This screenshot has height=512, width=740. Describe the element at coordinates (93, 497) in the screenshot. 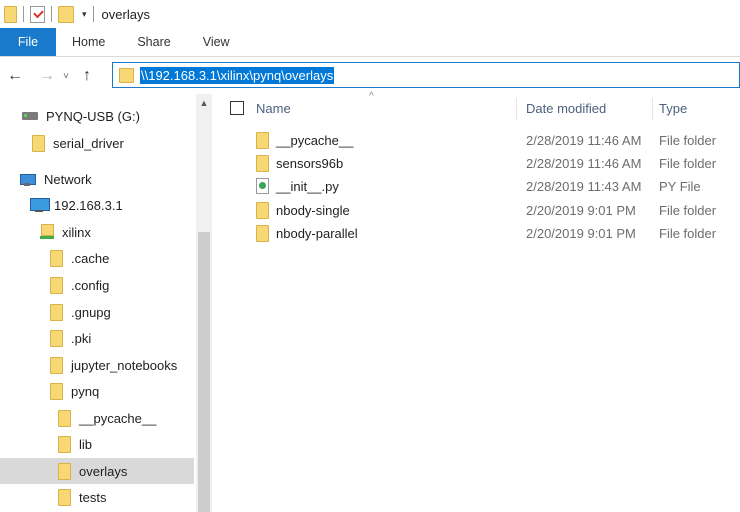

I see `nav-item-label: tests` at that location.